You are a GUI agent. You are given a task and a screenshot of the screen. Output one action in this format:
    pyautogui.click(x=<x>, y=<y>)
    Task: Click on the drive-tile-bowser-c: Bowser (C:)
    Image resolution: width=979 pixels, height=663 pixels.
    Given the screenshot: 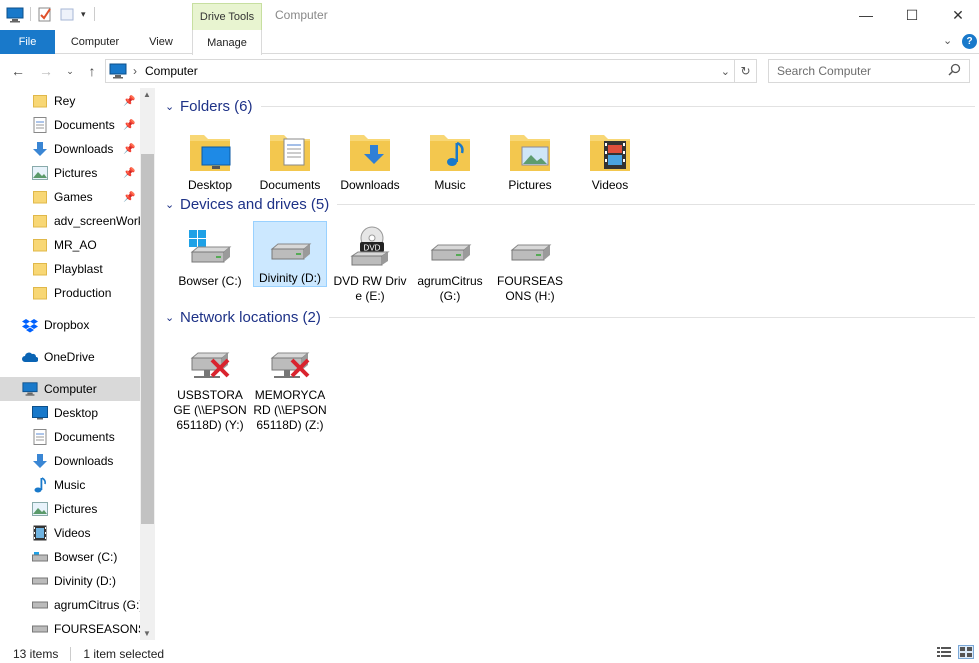 What is the action you would take?
    pyautogui.click(x=210, y=255)
    